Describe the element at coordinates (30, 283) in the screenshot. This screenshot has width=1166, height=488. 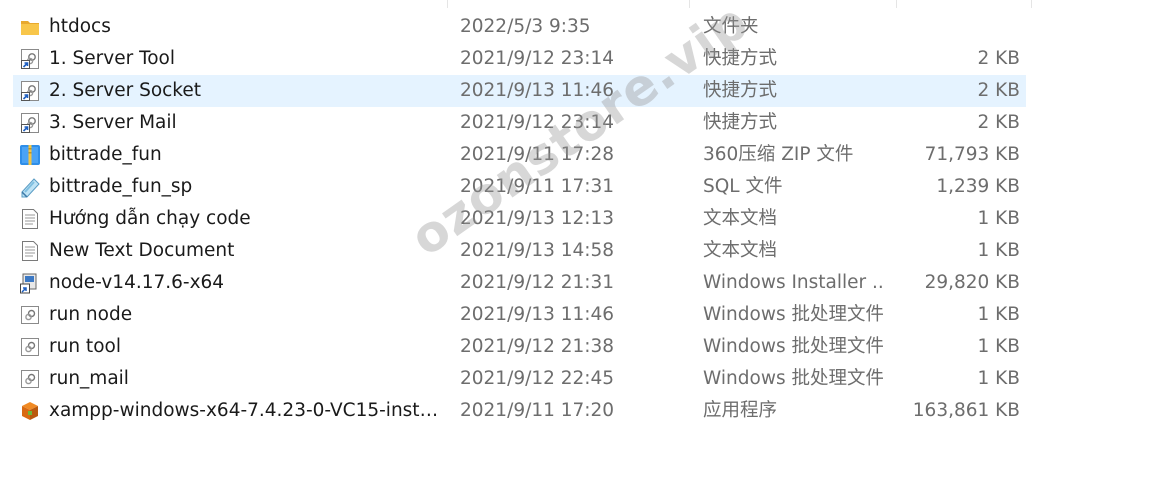
I see `installer-icon` at that location.